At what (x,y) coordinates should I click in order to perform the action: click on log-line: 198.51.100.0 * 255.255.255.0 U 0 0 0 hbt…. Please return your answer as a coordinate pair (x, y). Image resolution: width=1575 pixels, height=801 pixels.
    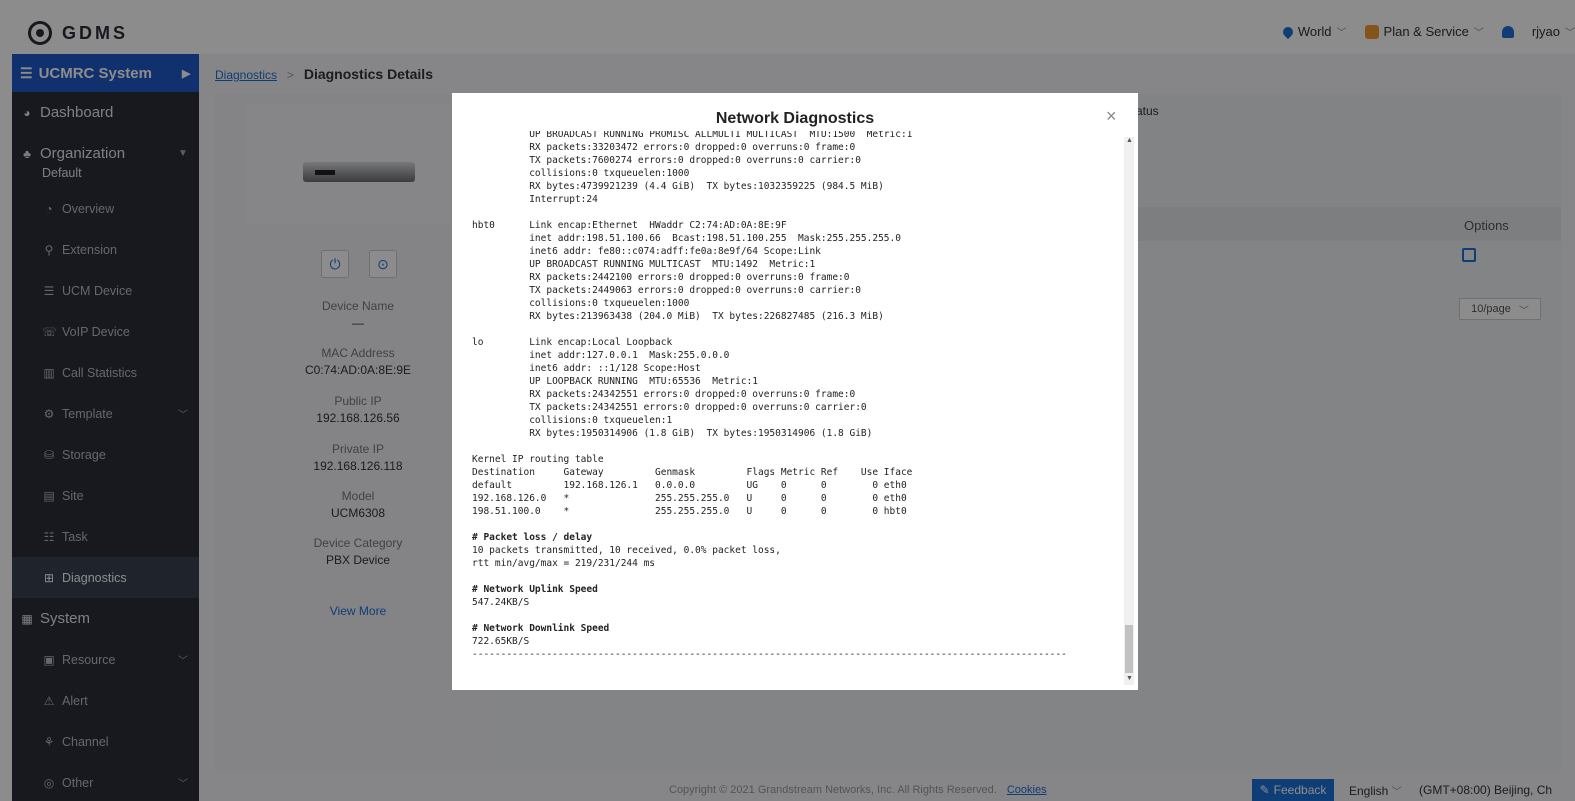
    Looking at the image, I should click on (689, 511).